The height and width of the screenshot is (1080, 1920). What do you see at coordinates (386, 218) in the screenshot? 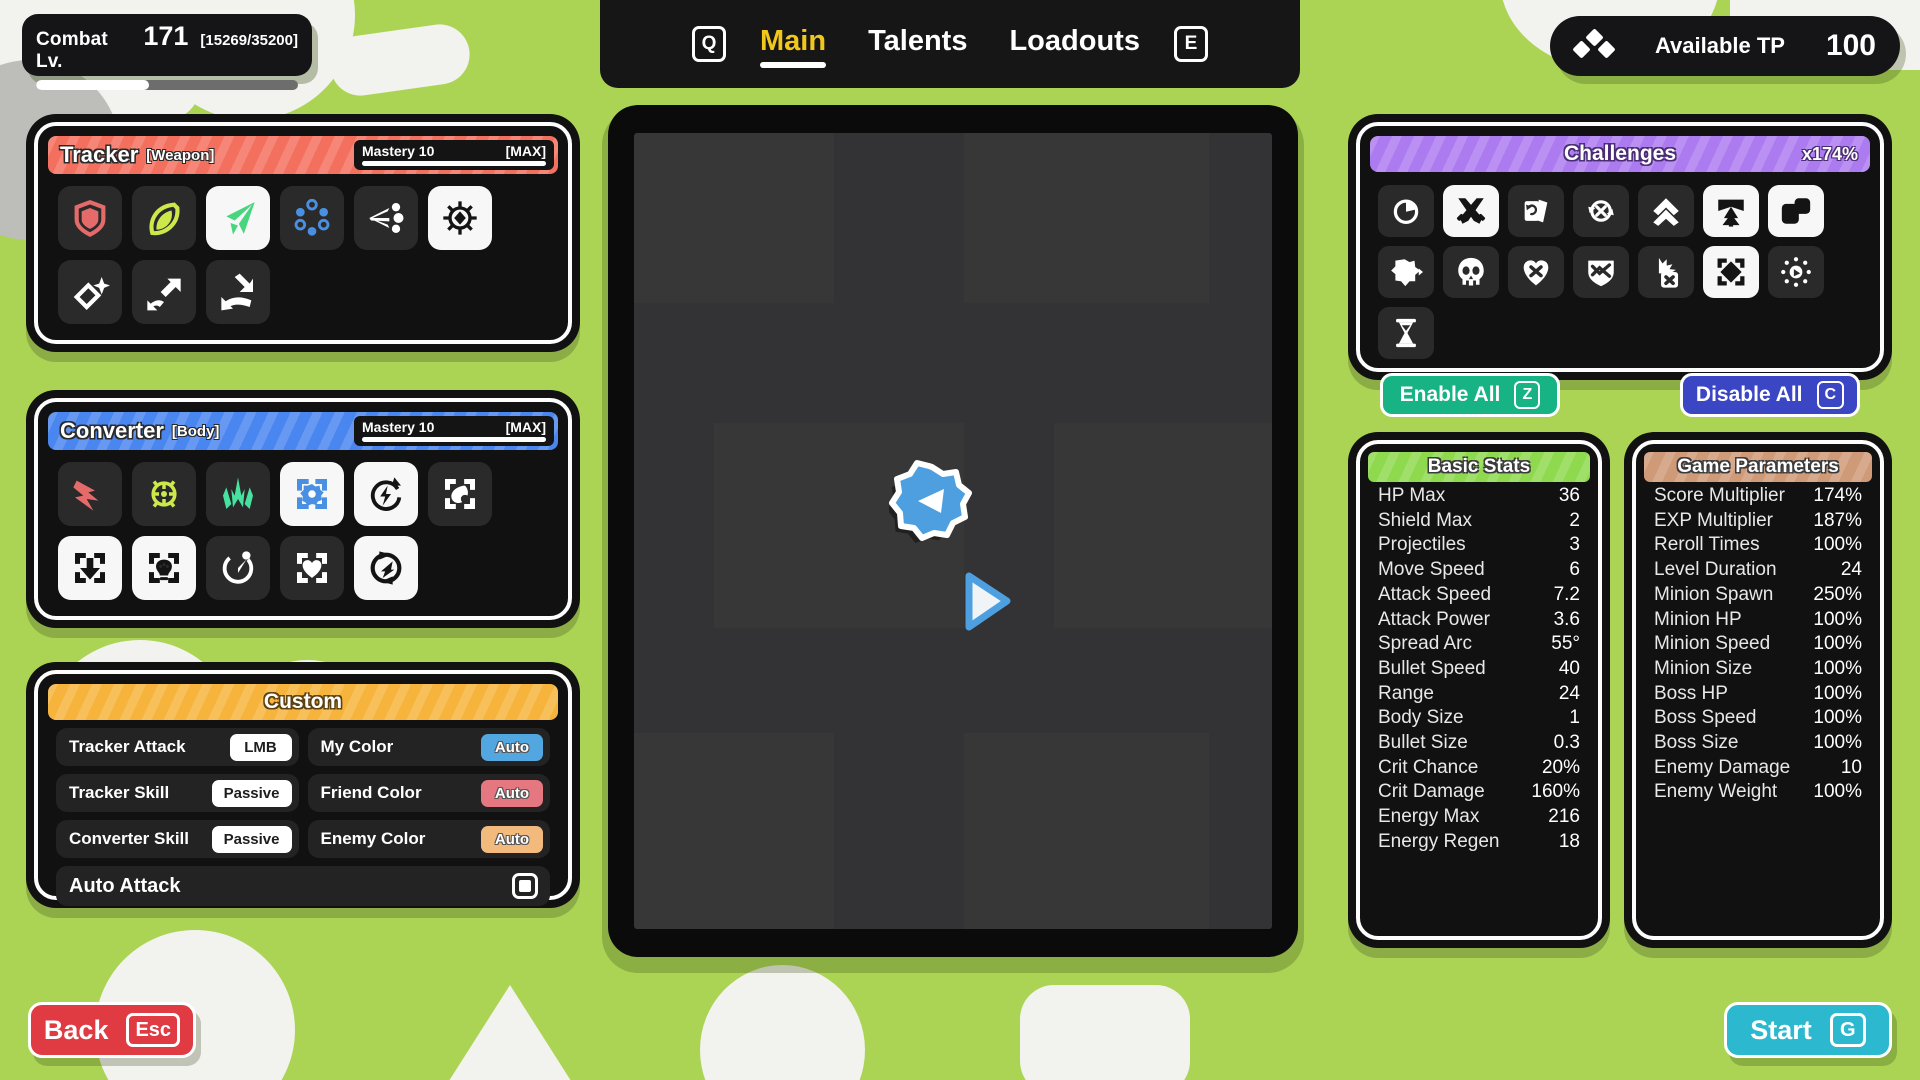
I see `slot-spread-shot-icon` at bounding box center [386, 218].